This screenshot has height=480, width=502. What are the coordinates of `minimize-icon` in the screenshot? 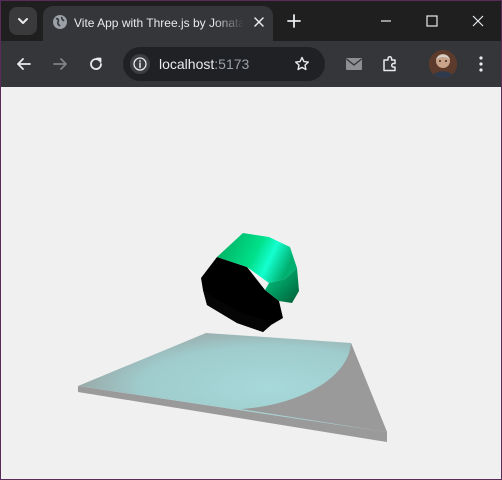 It's located at (386, 21).